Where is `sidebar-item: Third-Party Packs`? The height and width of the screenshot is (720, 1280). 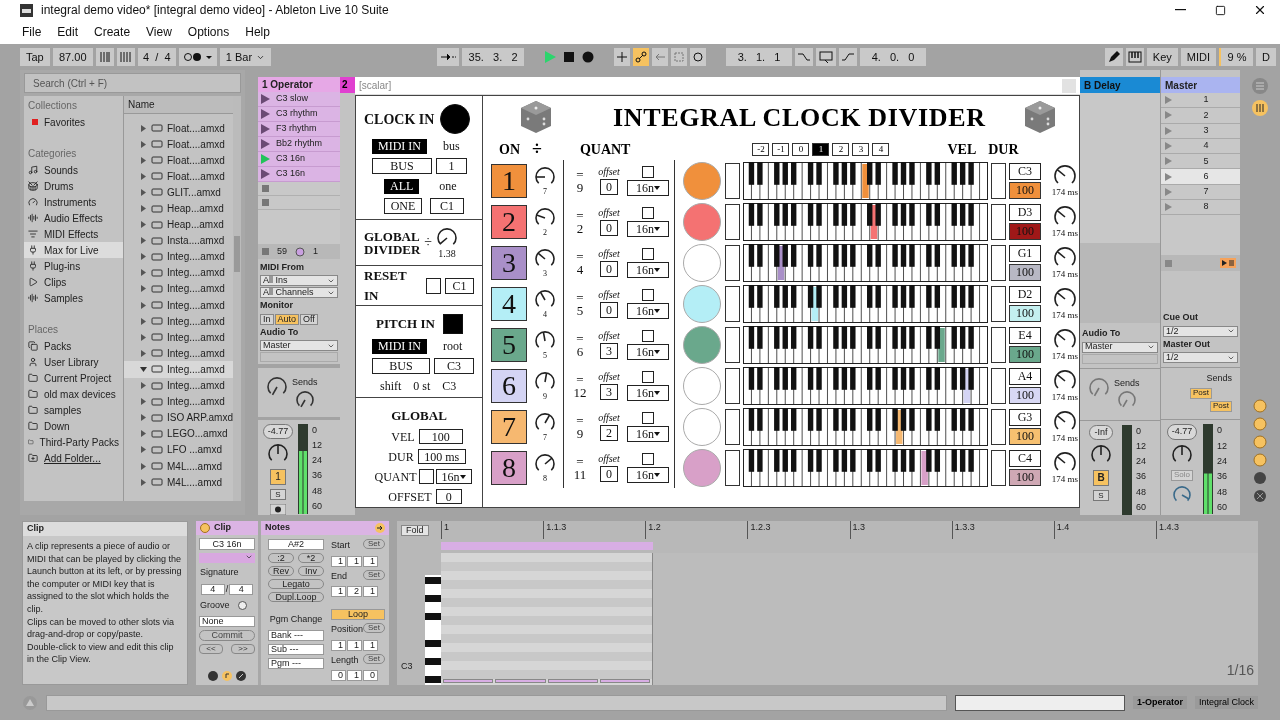 sidebar-item: Third-Party Packs is located at coordinates (79, 442).